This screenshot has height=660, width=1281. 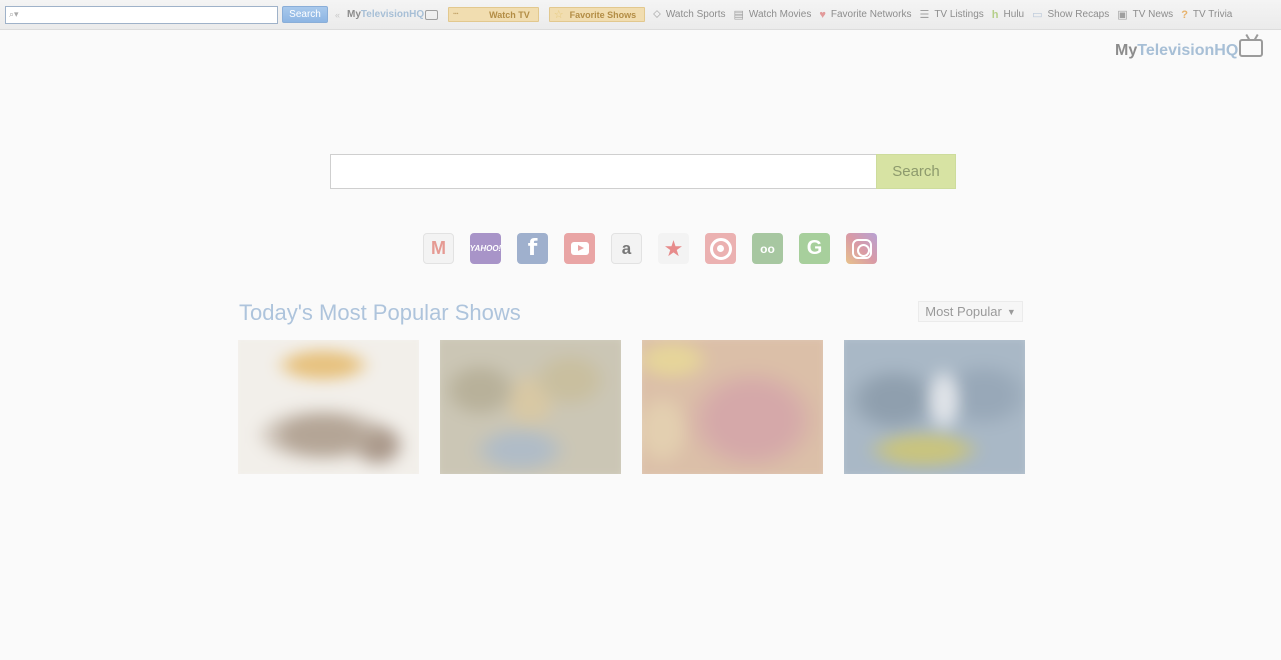 I want to click on triangle-down-icon: ▼, so click(x=1011, y=311).